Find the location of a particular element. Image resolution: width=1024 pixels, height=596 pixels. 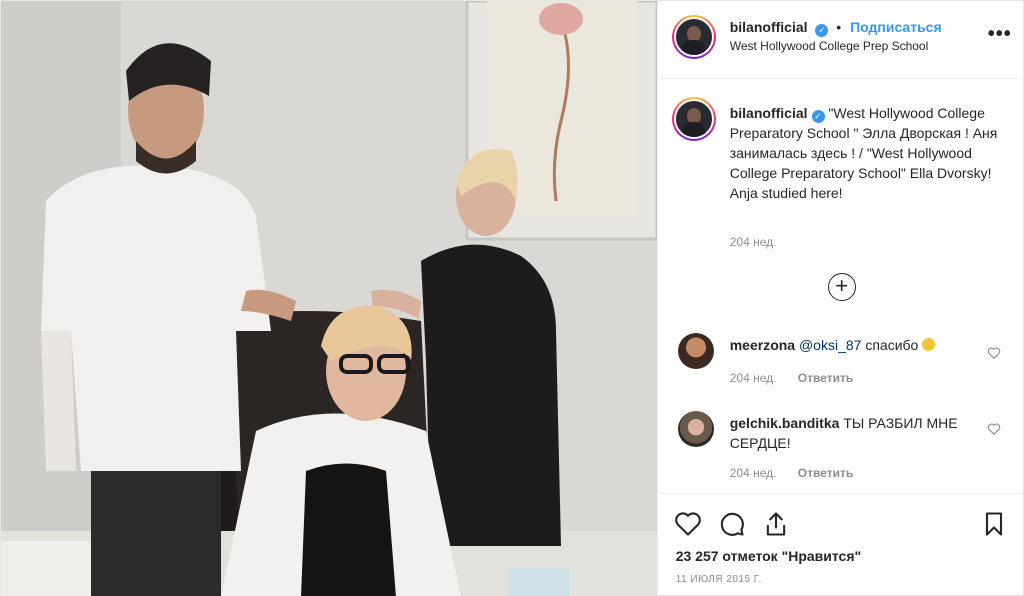

comment-text: спасибо is located at coordinates (892, 345).